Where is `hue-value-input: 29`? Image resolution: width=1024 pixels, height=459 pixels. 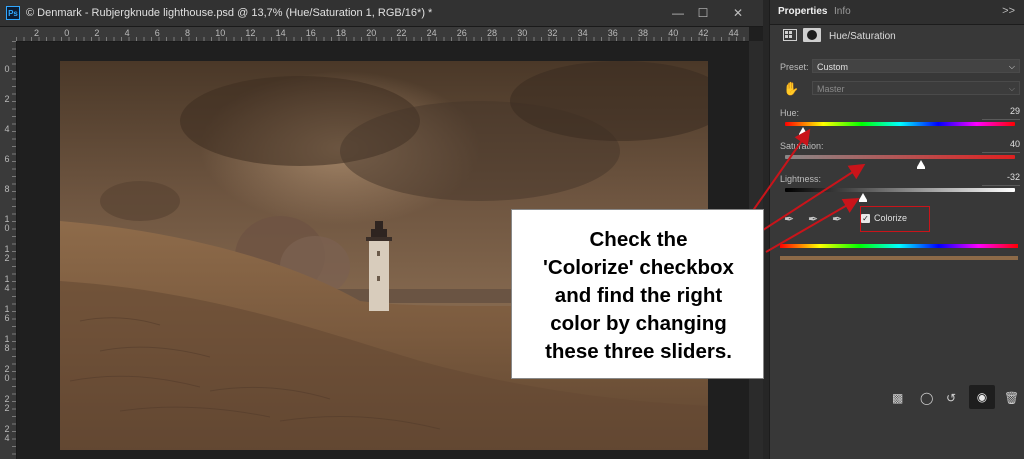
hue-value-input: 29 is located at coordinates (1001, 113).